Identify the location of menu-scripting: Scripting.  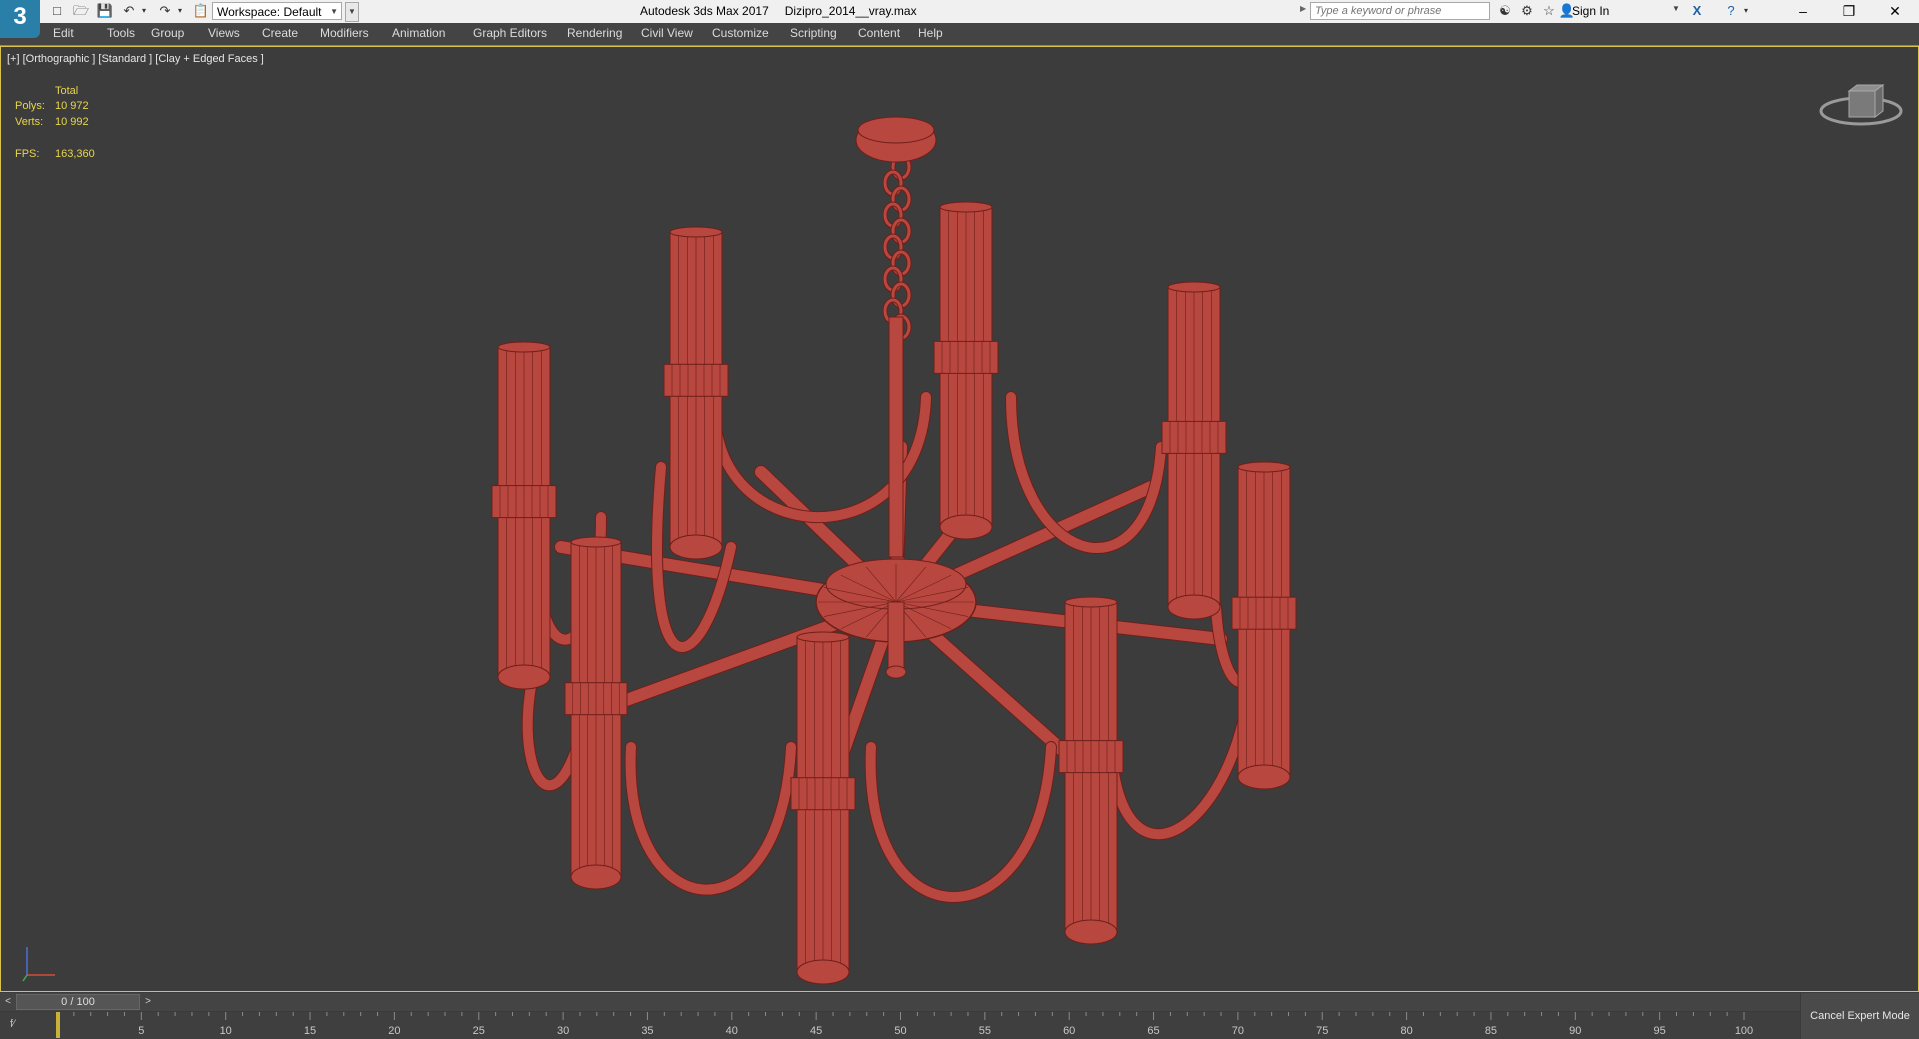
(813, 33).